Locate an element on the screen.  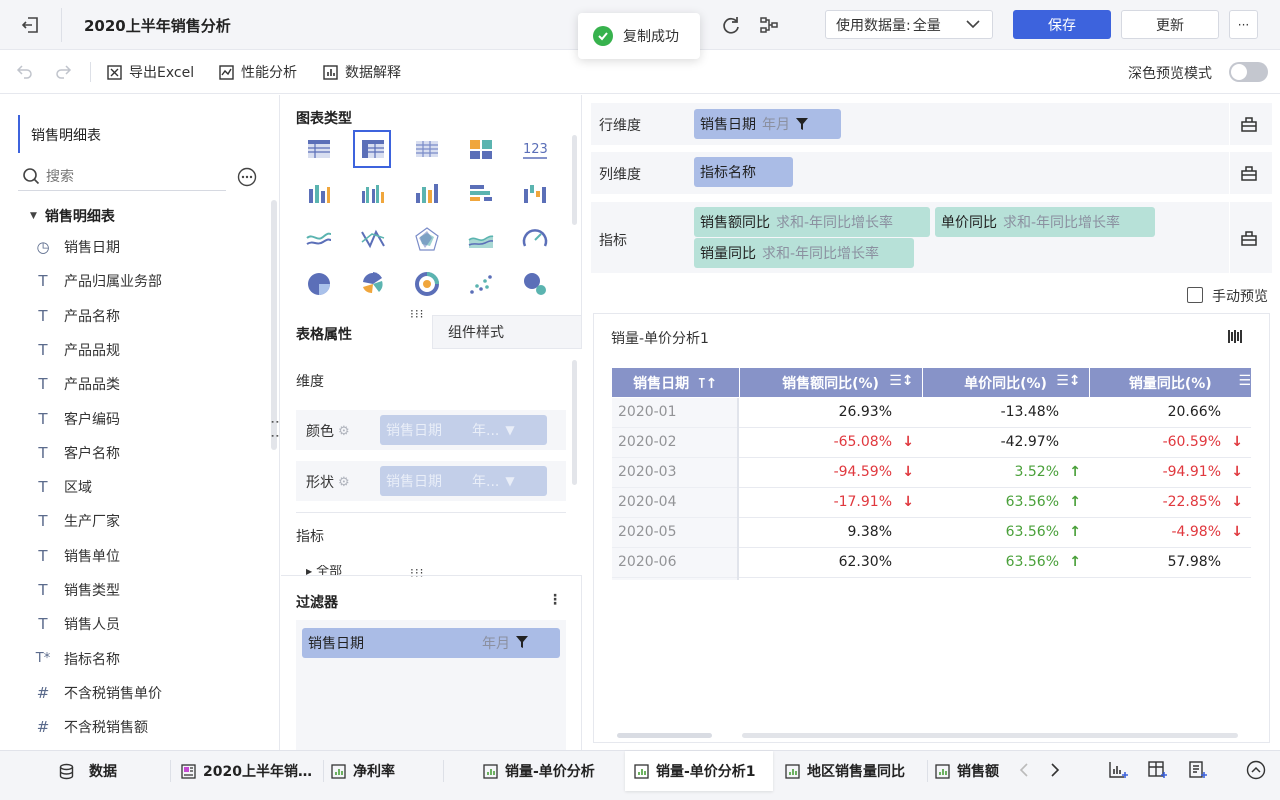
shape-label: 形状 ⚙ is located at coordinates (328, 482).